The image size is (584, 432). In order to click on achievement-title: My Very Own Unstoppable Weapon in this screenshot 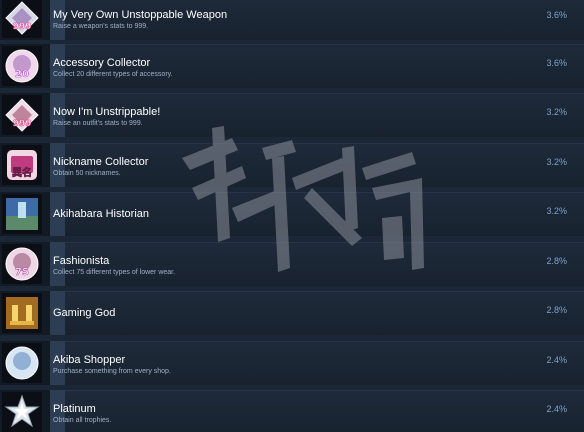, I will do `click(140, 15)`.